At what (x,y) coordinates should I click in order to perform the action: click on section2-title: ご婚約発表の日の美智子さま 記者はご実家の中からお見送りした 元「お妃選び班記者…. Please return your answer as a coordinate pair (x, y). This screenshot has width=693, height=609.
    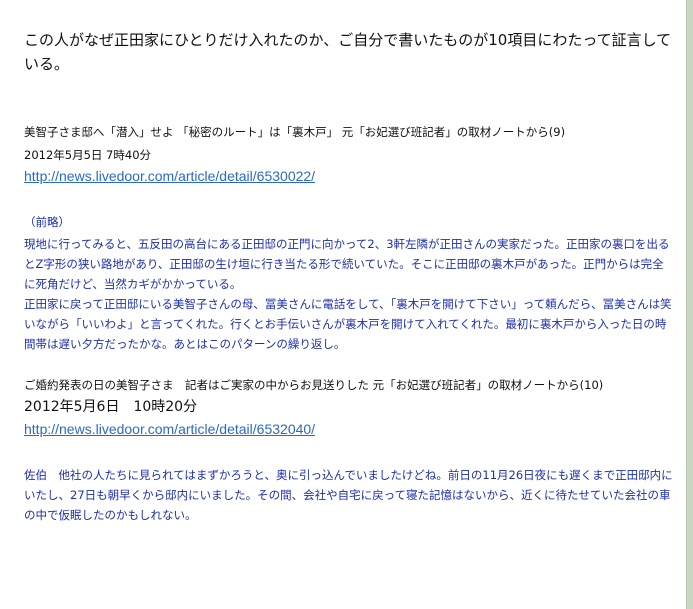
    Looking at the image, I should click on (314, 385).